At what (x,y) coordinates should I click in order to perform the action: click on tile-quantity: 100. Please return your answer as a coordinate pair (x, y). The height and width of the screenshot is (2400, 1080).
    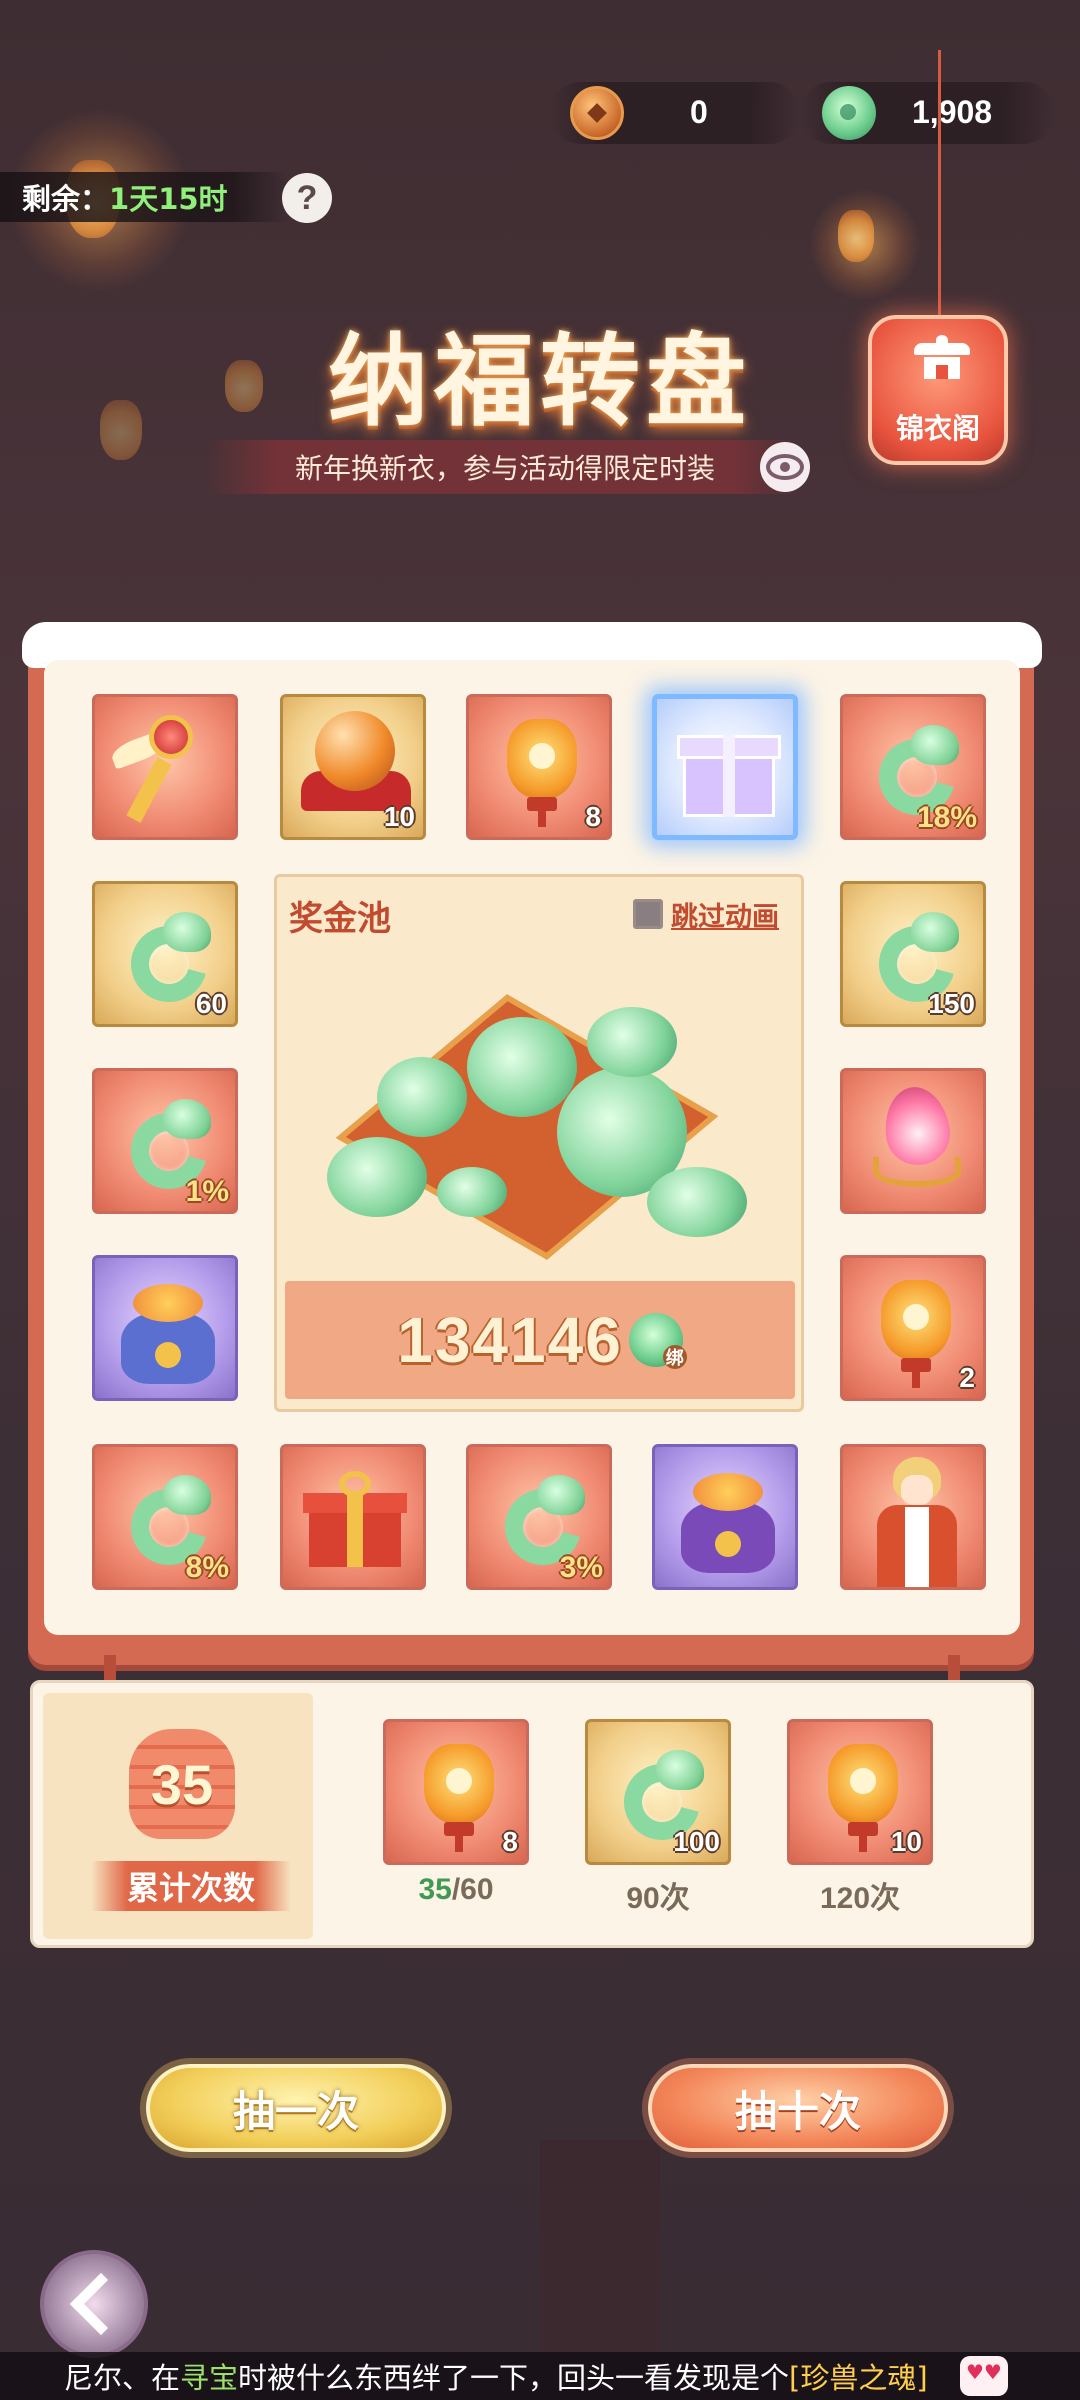
    Looking at the image, I should click on (696, 1841).